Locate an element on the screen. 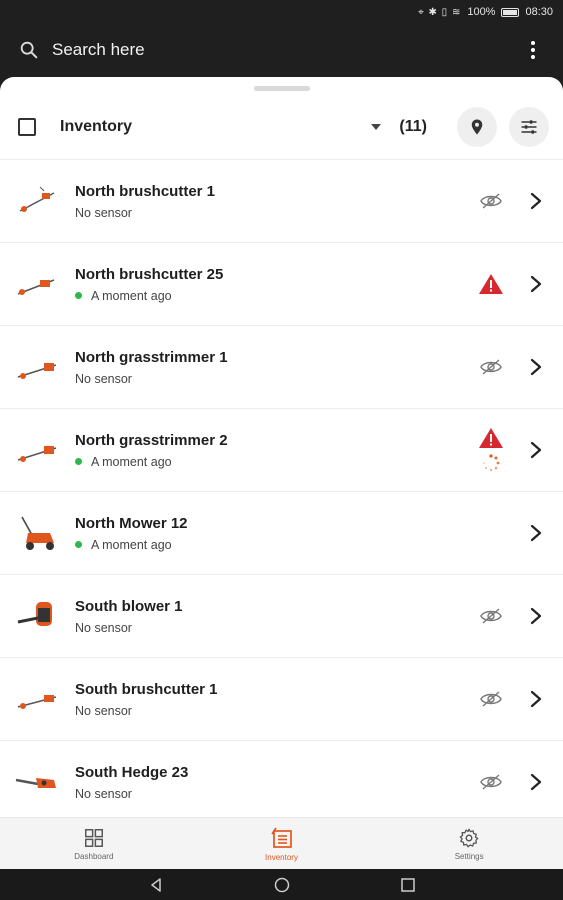 The image size is (563, 900). nav-settings: Settings is located at coordinates (469, 843).